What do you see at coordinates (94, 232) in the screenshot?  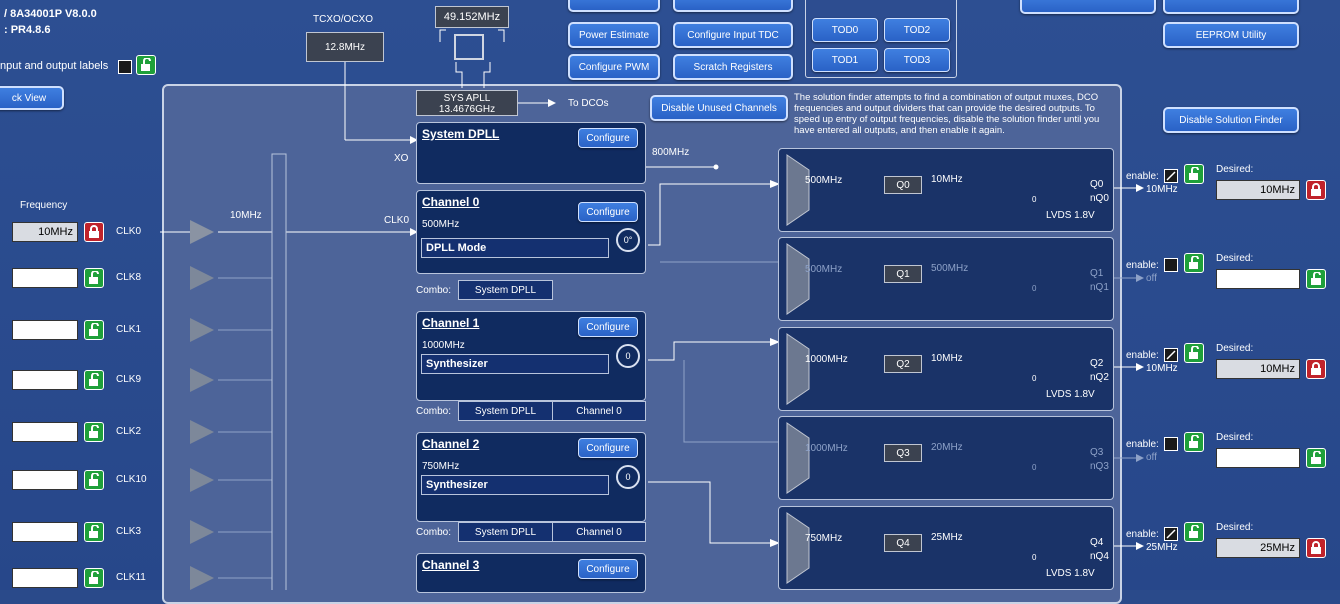 I see `clk0-lock-icon` at bounding box center [94, 232].